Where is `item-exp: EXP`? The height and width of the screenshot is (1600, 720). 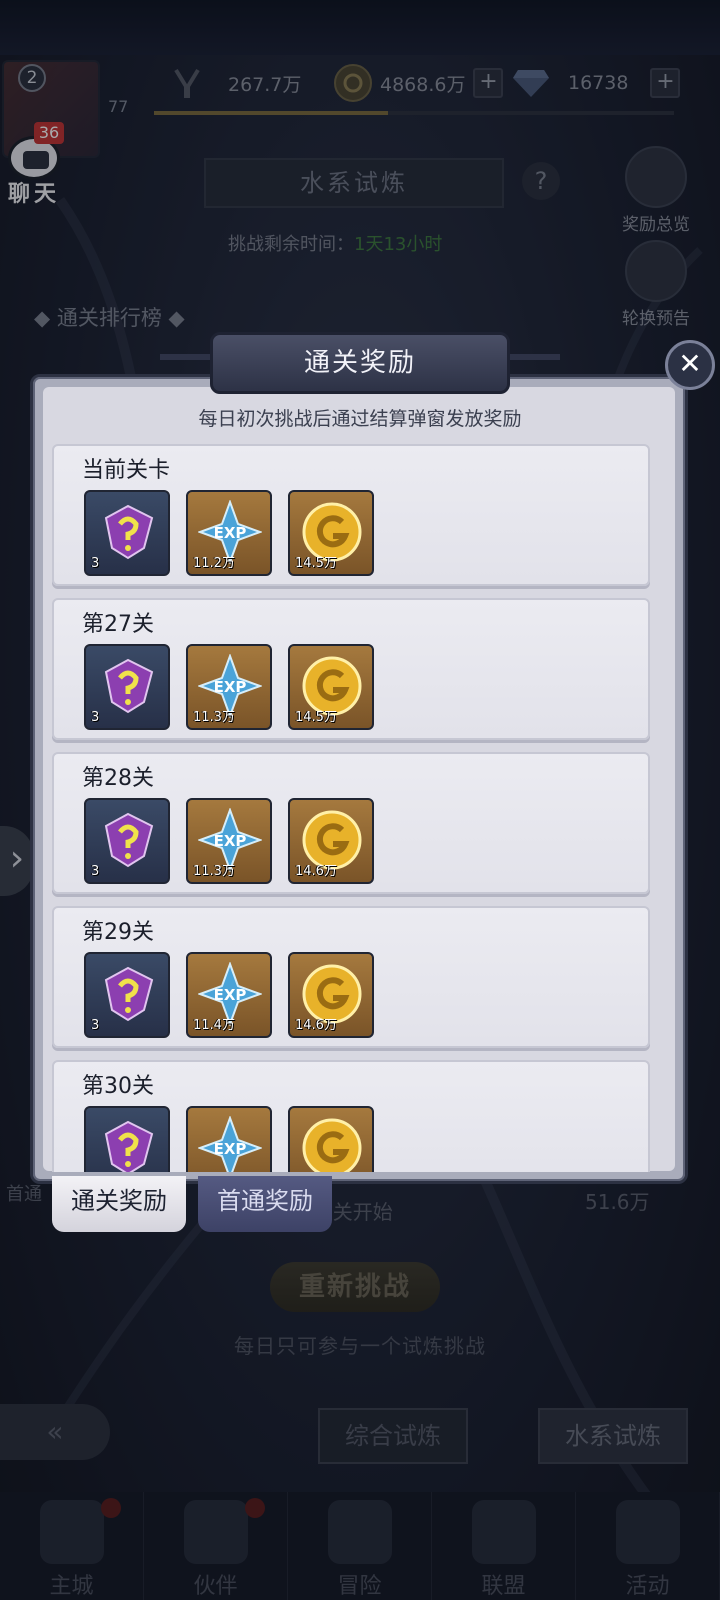
item-exp: EXP is located at coordinates (229, 1139).